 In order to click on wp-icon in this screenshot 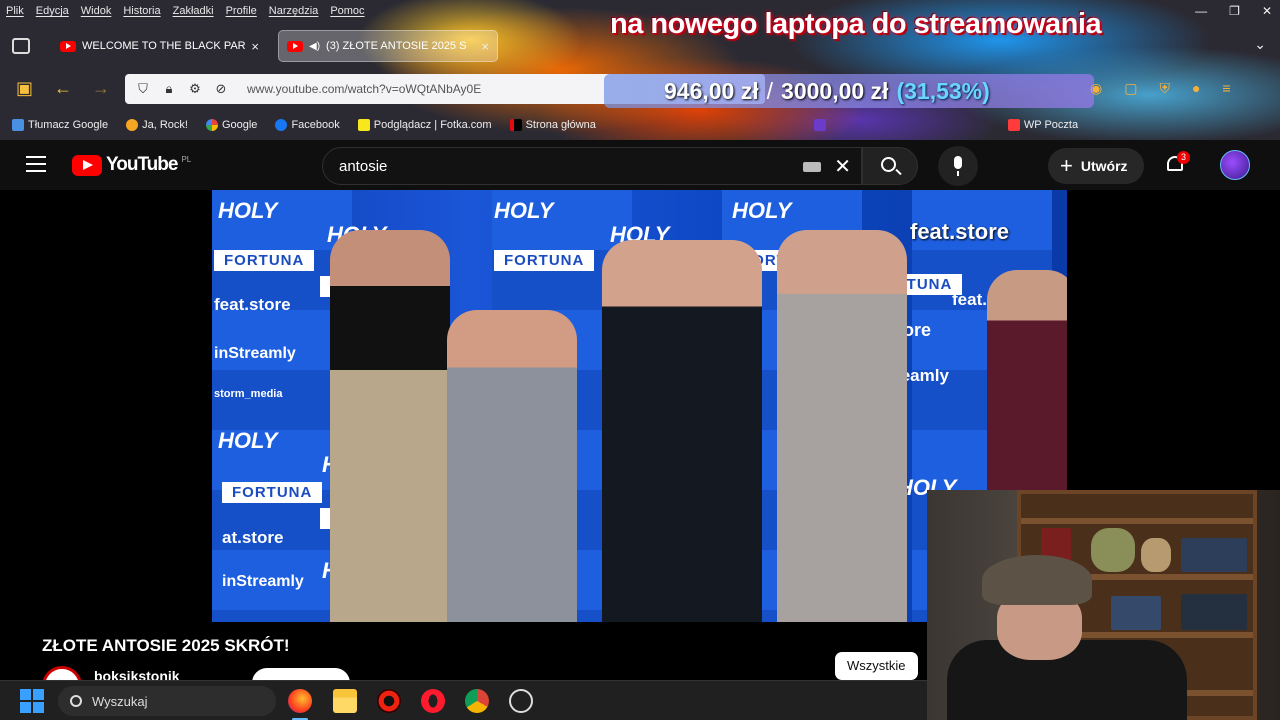, I will do `click(1013, 125)`.